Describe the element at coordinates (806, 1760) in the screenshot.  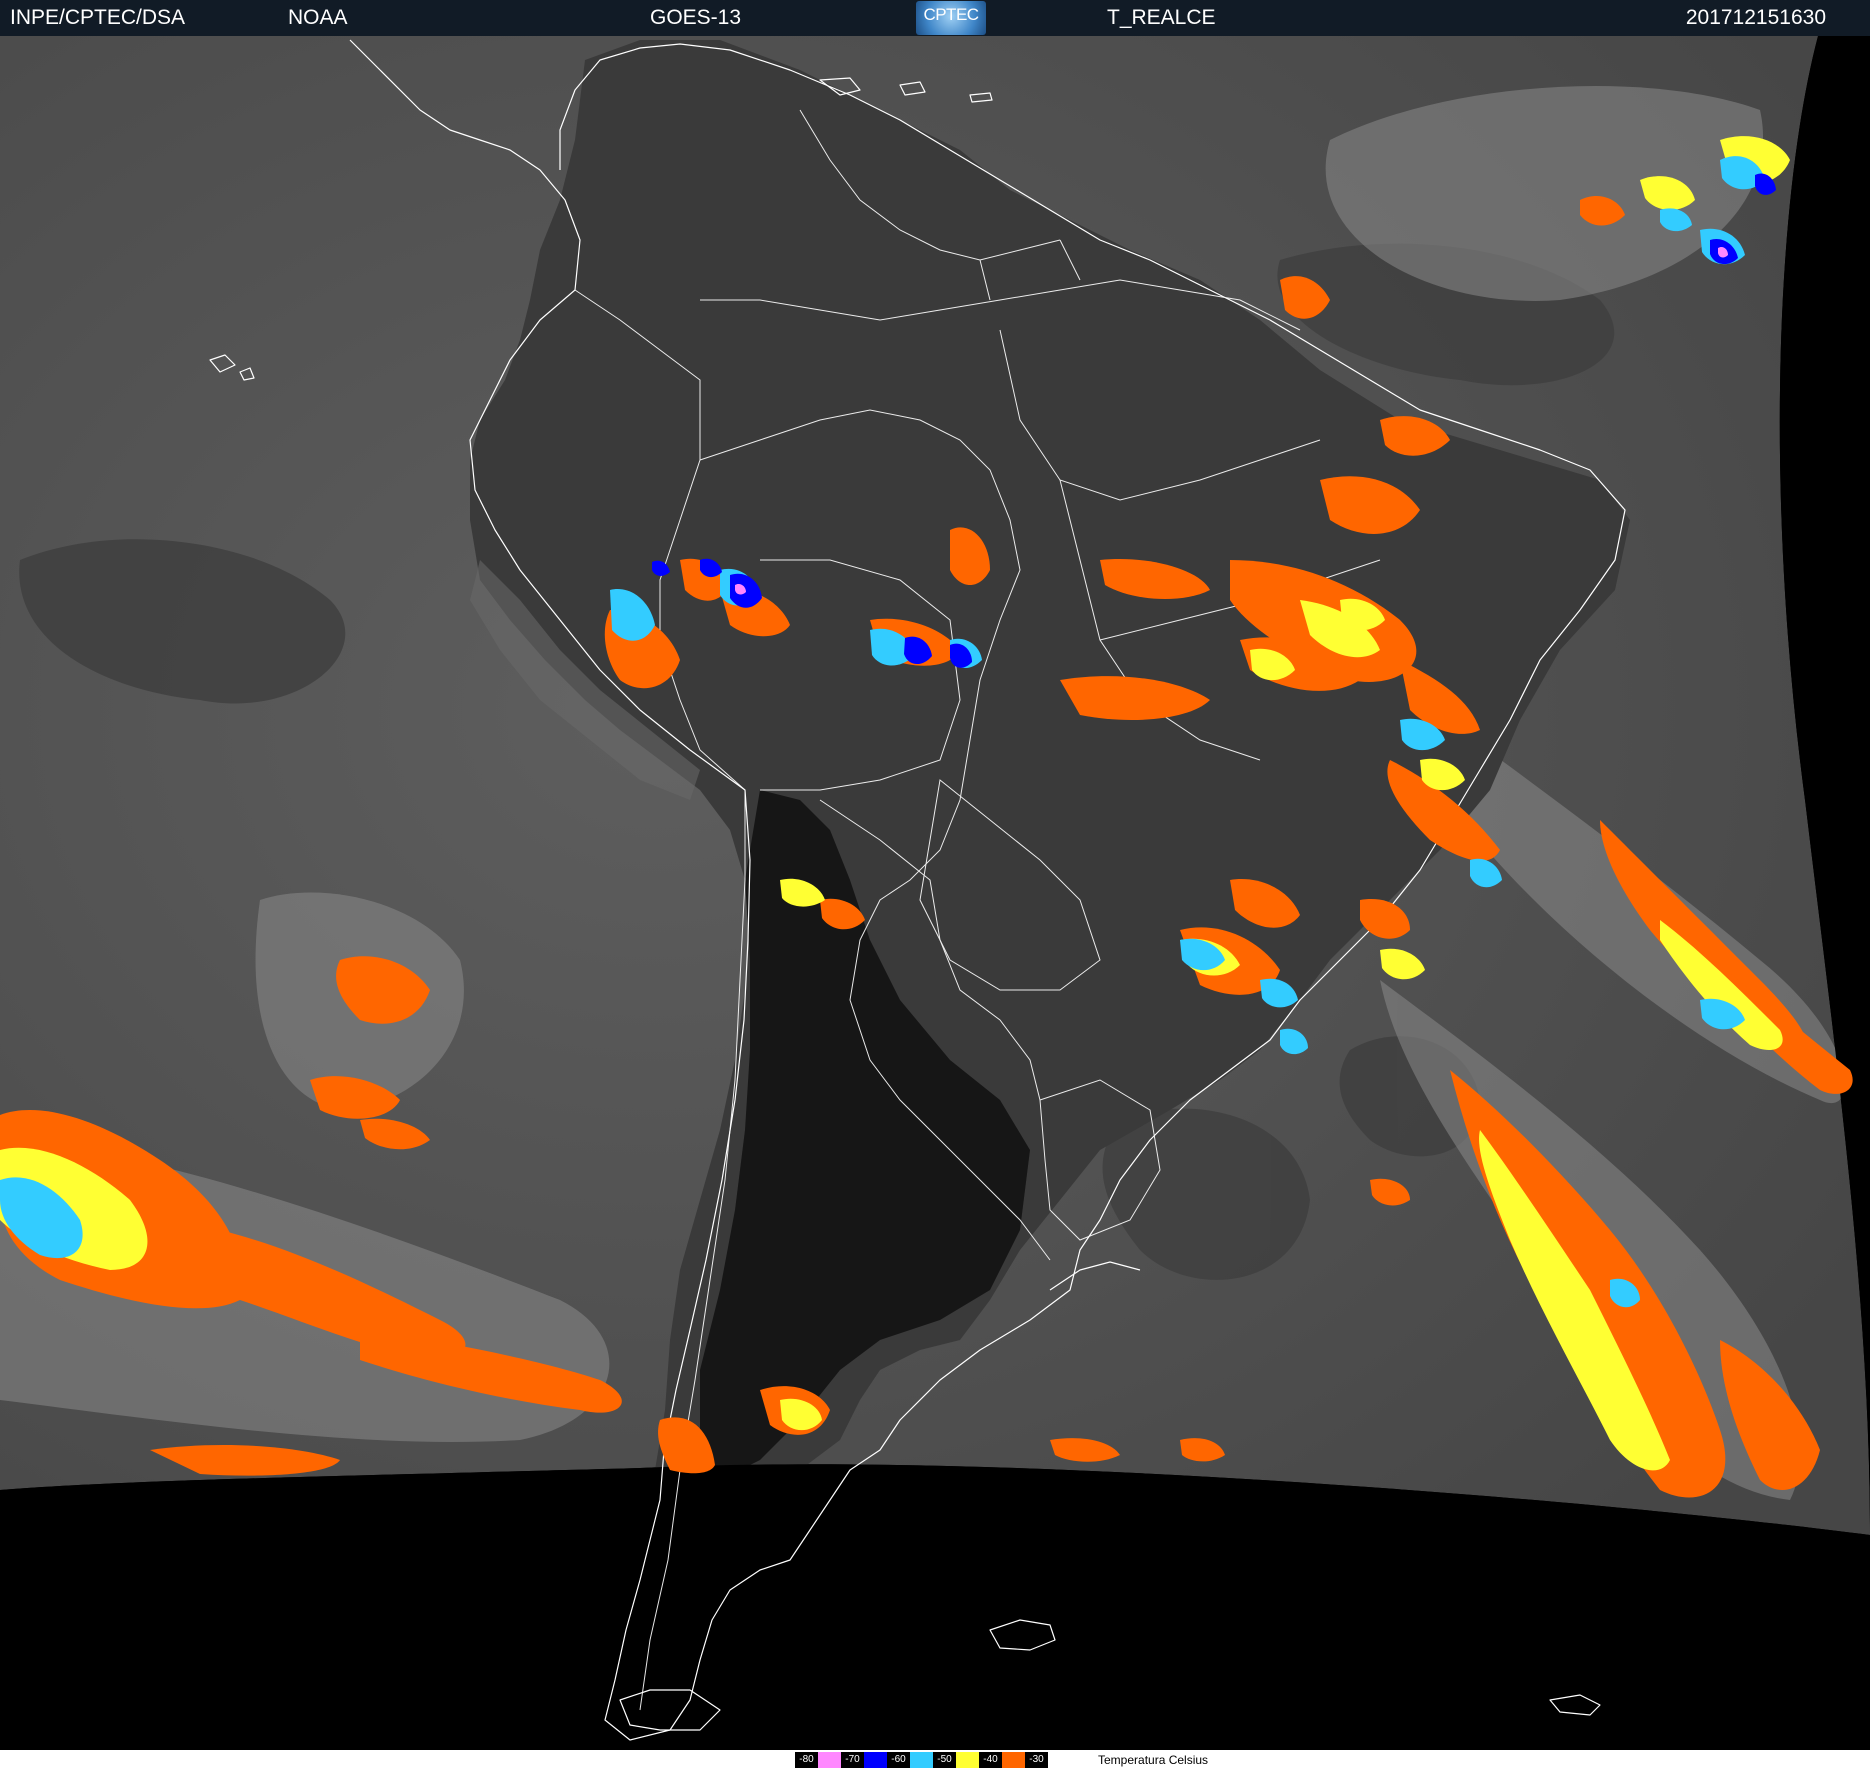
I see `legend-label-minus80: -80` at that location.